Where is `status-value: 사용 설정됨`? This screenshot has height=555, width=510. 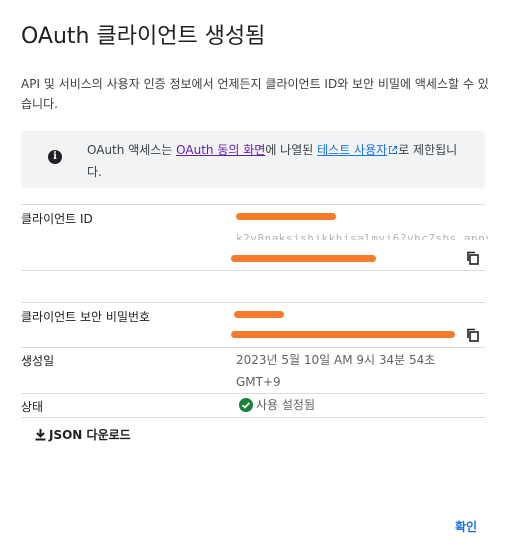
status-value: 사용 설정됨 is located at coordinates (277, 405).